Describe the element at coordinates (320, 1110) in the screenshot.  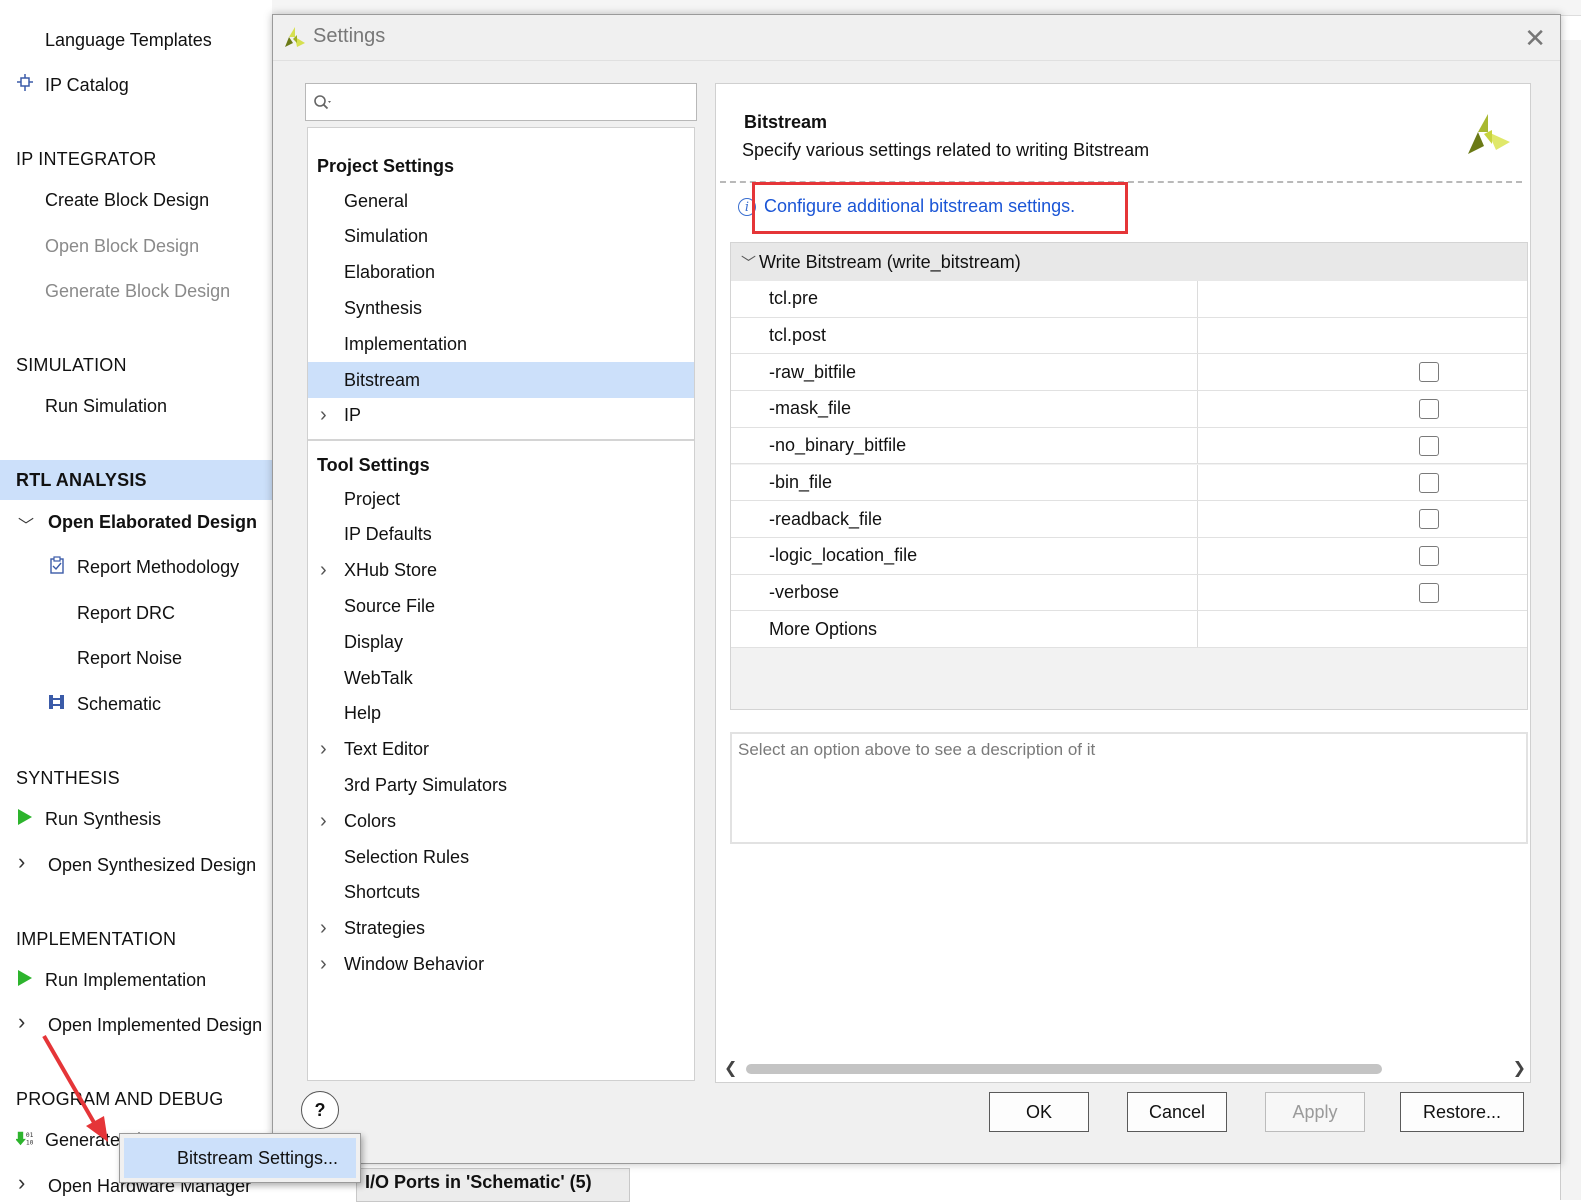
I see `help-button: ?` at that location.